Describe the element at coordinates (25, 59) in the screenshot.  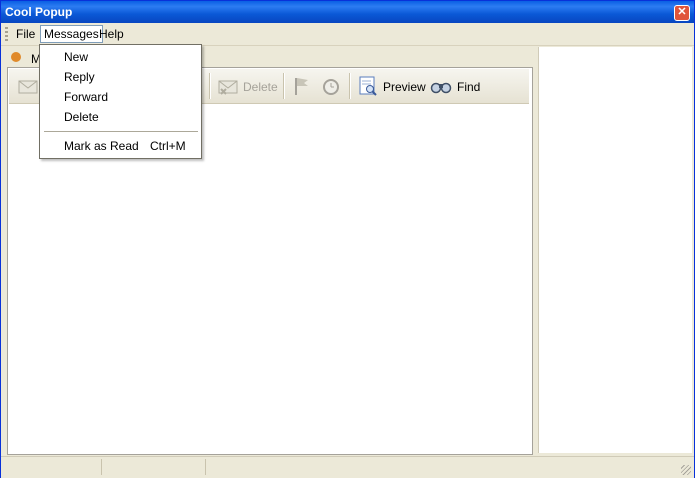
I see `tab-messages: M` at that location.